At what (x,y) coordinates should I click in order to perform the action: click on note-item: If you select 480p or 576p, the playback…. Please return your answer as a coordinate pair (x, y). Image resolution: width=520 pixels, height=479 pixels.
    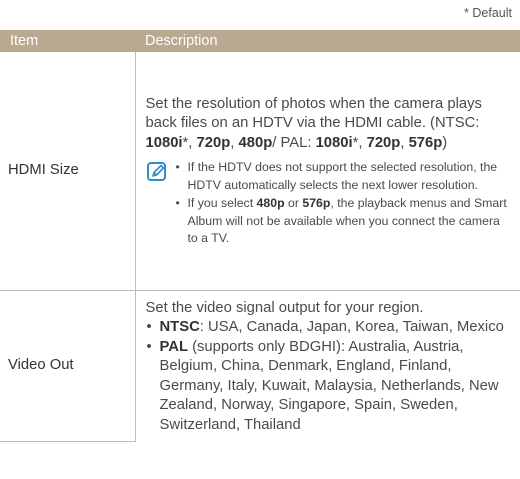
    Looking at the image, I should click on (342, 221).